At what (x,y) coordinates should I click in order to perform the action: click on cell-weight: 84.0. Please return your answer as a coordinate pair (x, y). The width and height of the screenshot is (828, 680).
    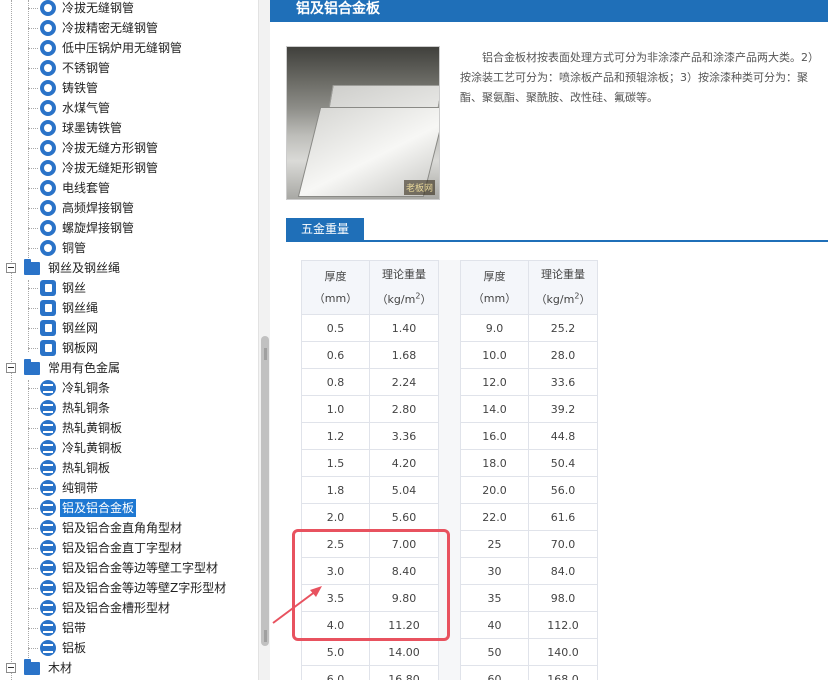
    Looking at the image, I should click on (563, 571).